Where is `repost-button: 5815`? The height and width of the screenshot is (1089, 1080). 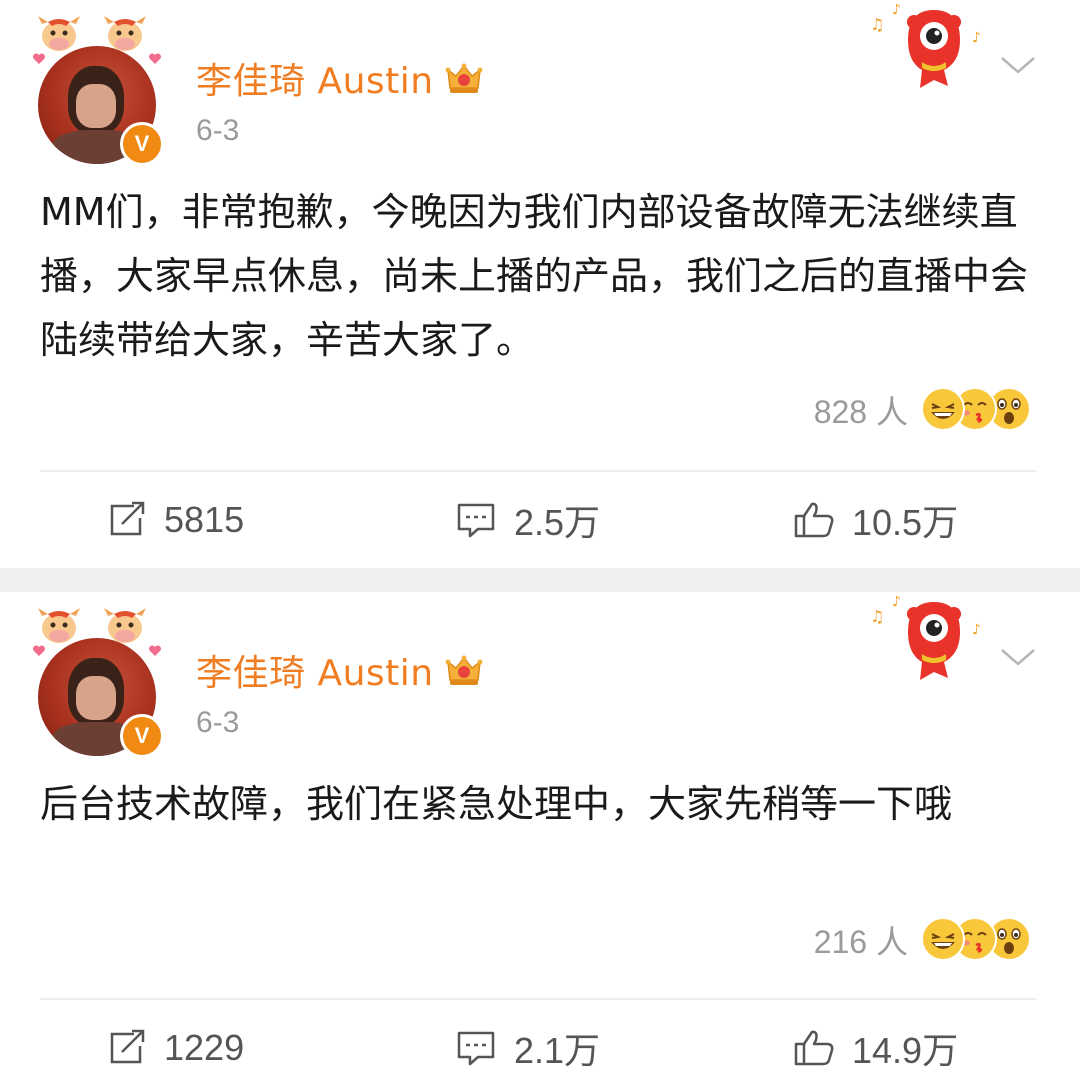 repost-button: 5815 is located at coordinates (174, 520).